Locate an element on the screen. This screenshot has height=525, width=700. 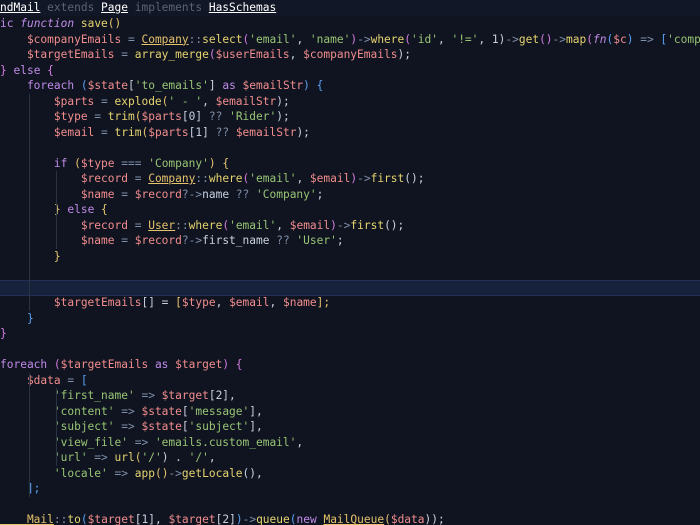
code-token: new is located at coordinates (310, 519).